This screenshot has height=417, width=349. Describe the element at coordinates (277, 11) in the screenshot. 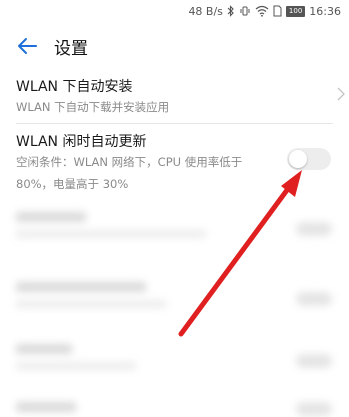

I see `sim-icon` at that location.